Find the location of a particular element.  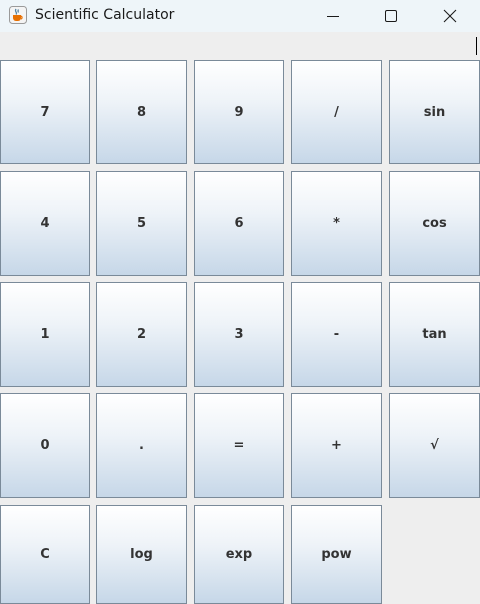

maximize-button is located at coordinates (391, 16).